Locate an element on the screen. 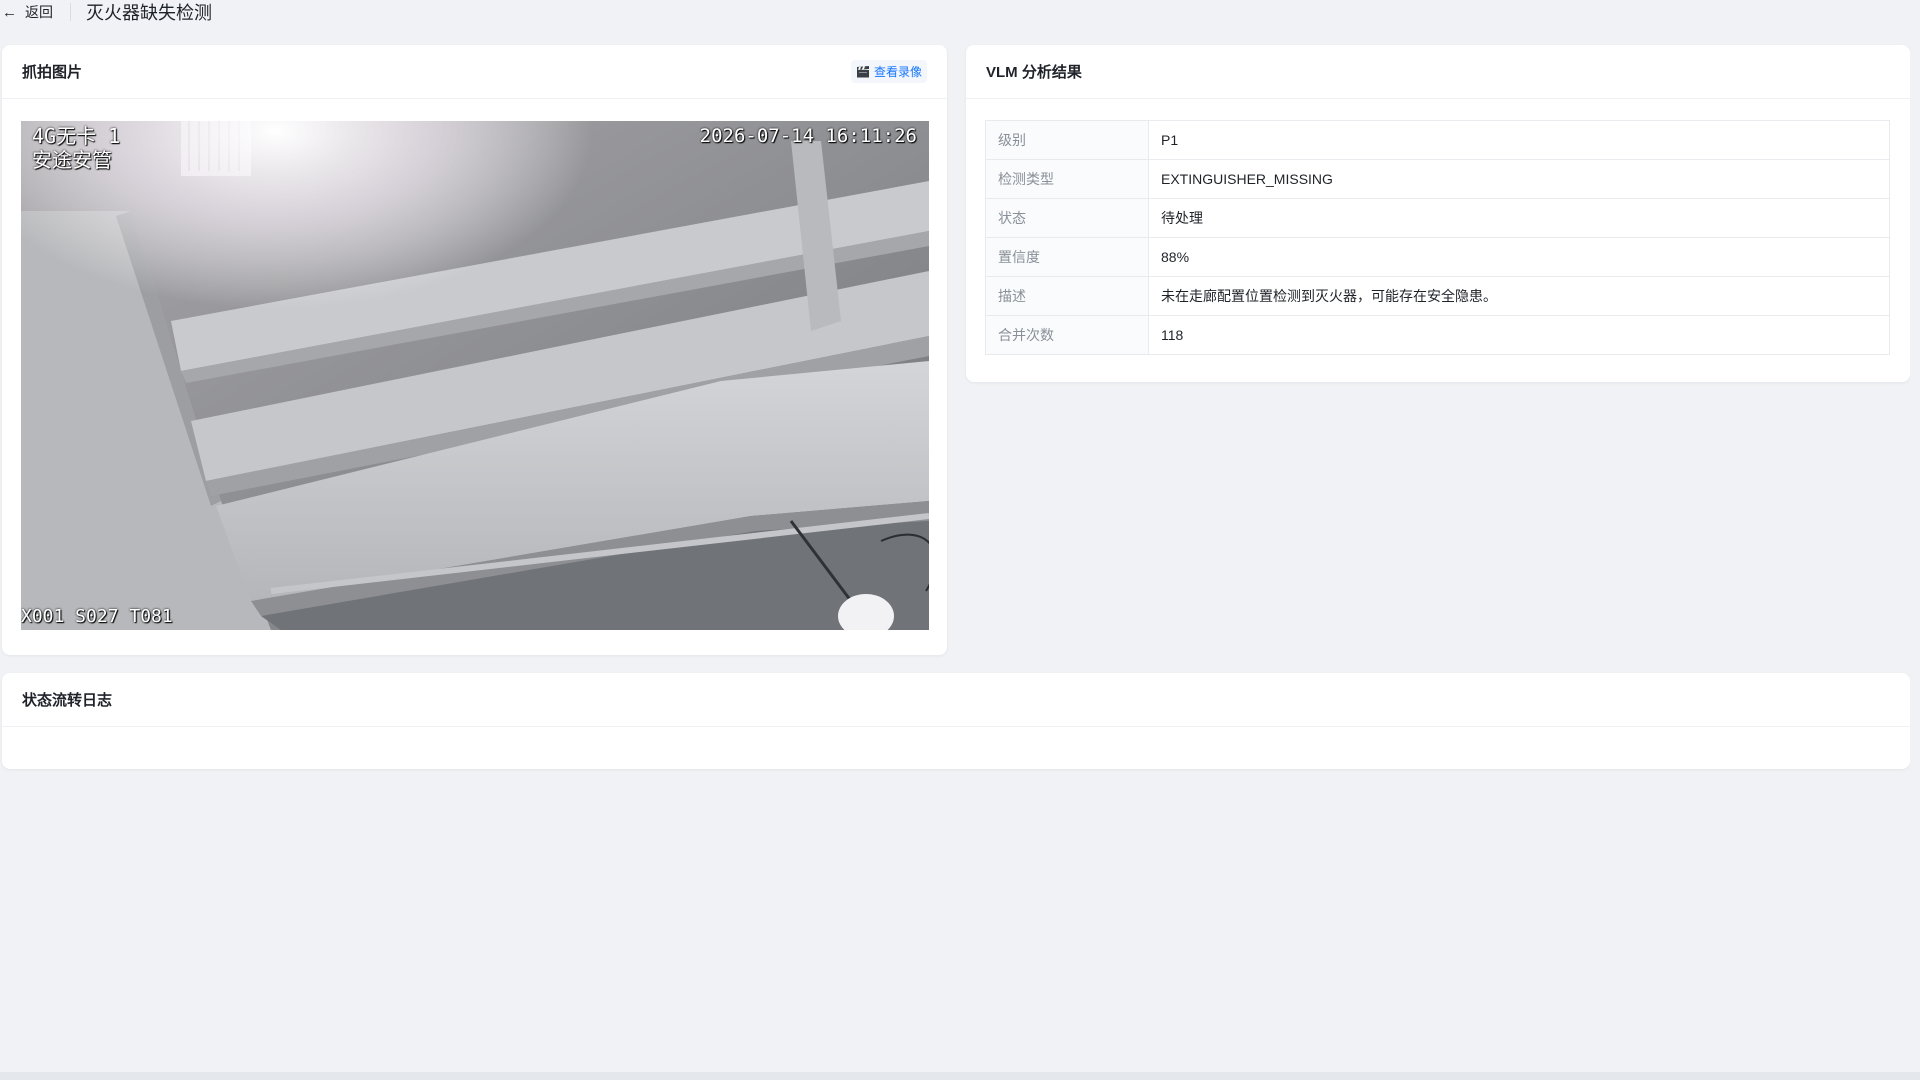  row-value: EXTINGUISHER_MISSING is located at coordinates (1519, 179).